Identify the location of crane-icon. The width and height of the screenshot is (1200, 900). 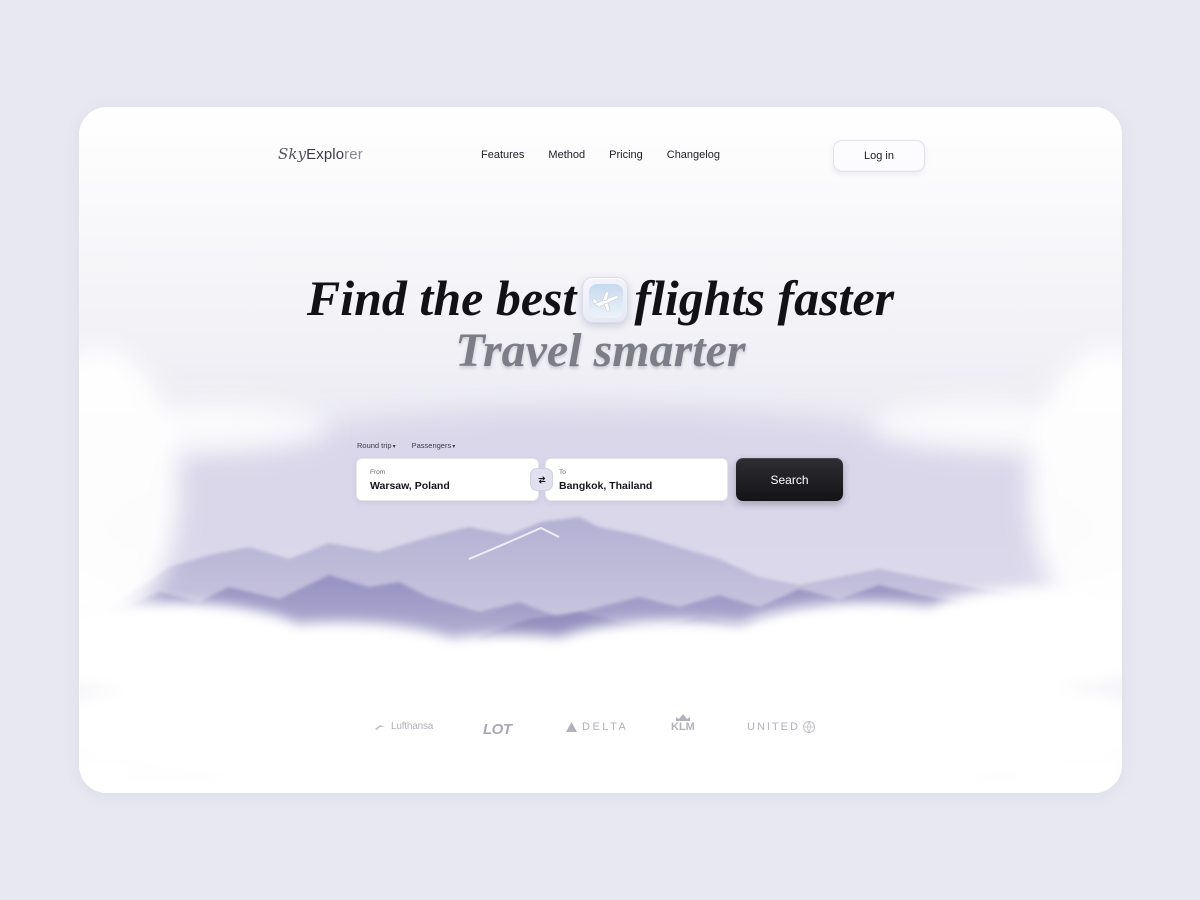
(380, 727).